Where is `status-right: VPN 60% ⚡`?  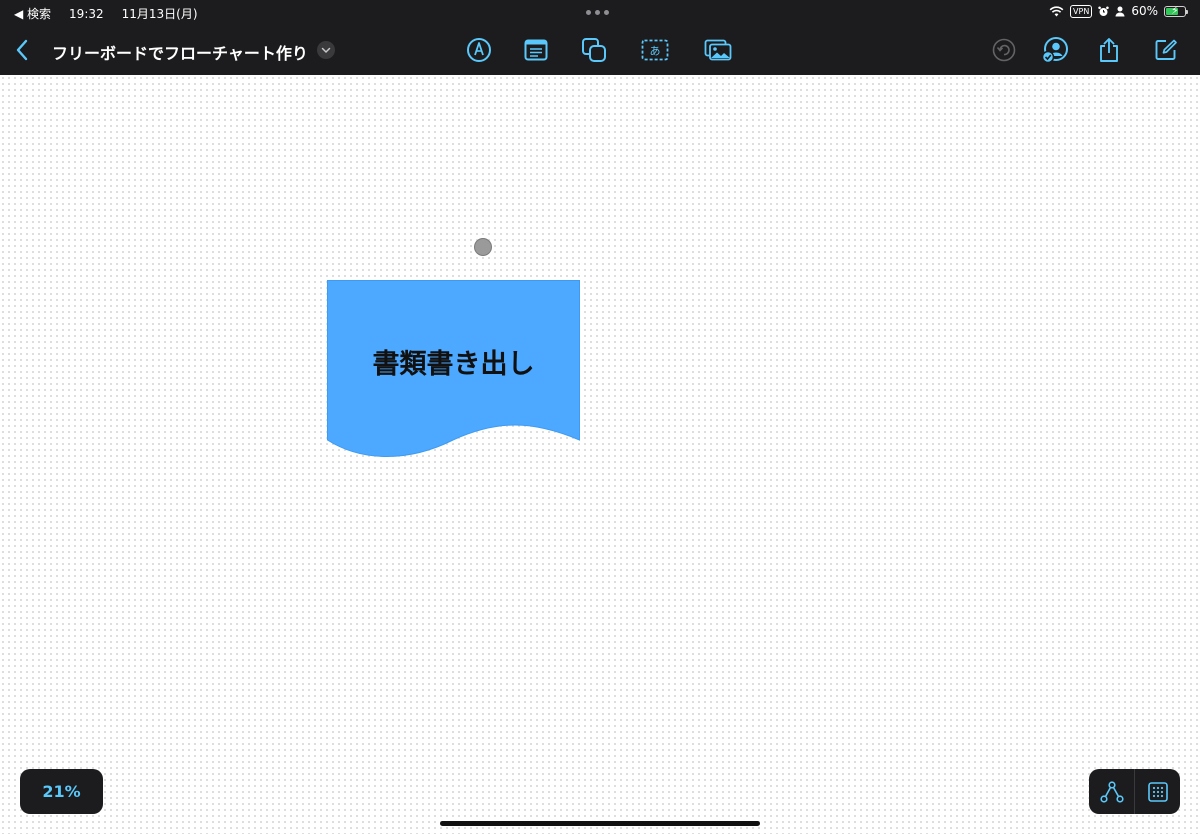 status-right: VPN 60% ⚡ is located at coordinates (1118, 10).